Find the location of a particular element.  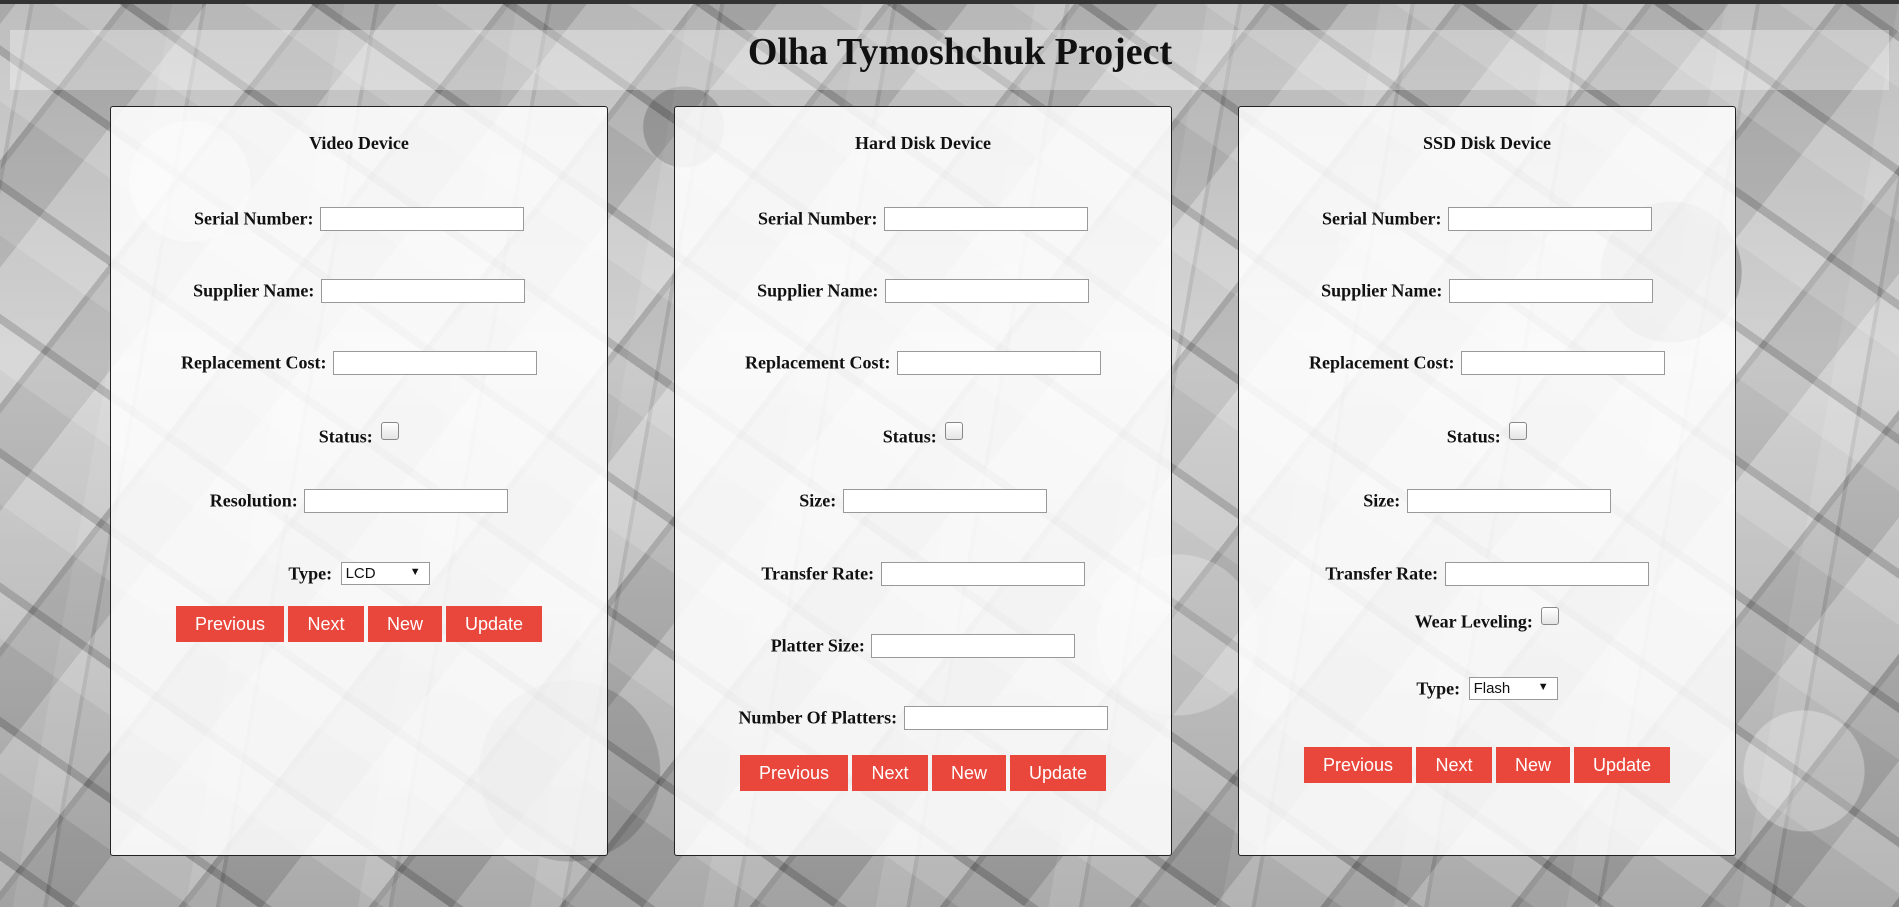

panel-title: Hard Disk Device is located at coordinates (923, 143).